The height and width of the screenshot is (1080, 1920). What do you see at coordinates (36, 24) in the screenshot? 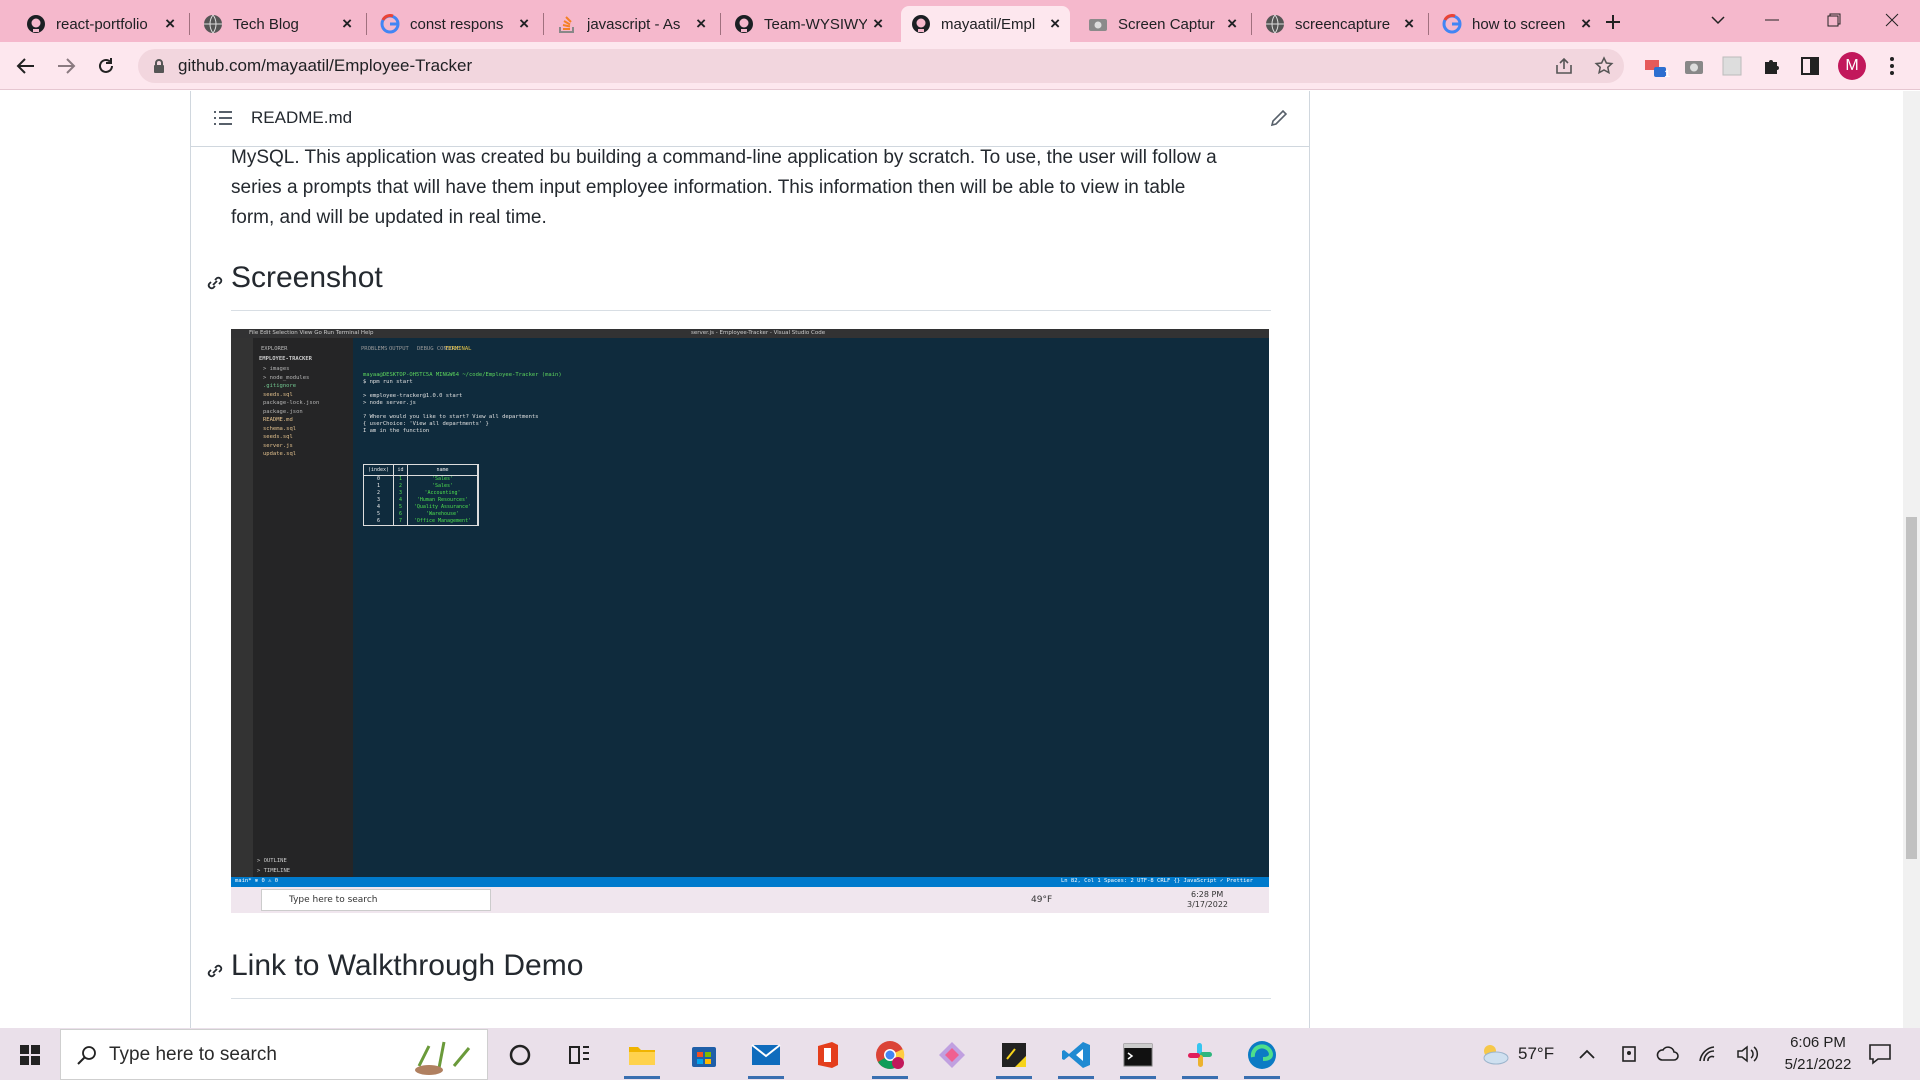
I see `github-icon` at bounding box center [36, 24].